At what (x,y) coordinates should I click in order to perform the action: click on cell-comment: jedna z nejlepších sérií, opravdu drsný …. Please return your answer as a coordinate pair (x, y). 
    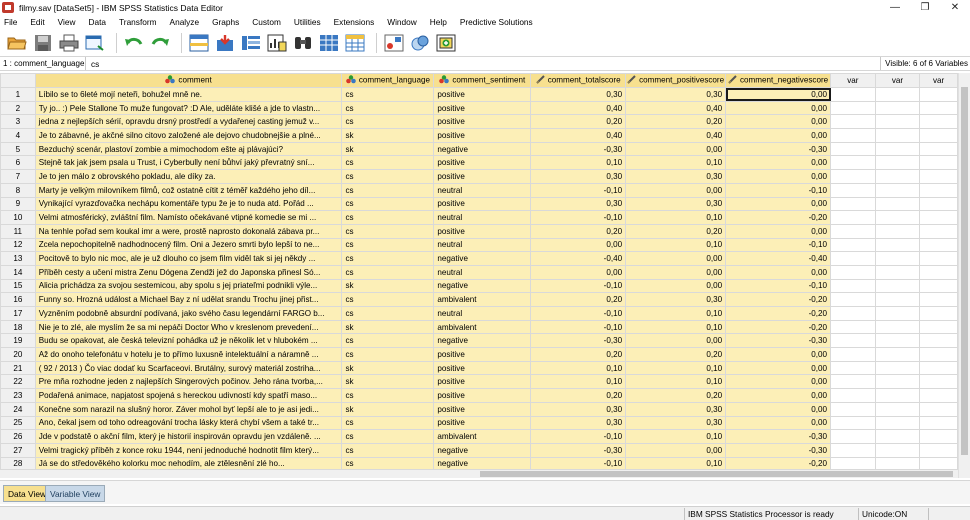
    Looking at the image, I should click on (188, 122).